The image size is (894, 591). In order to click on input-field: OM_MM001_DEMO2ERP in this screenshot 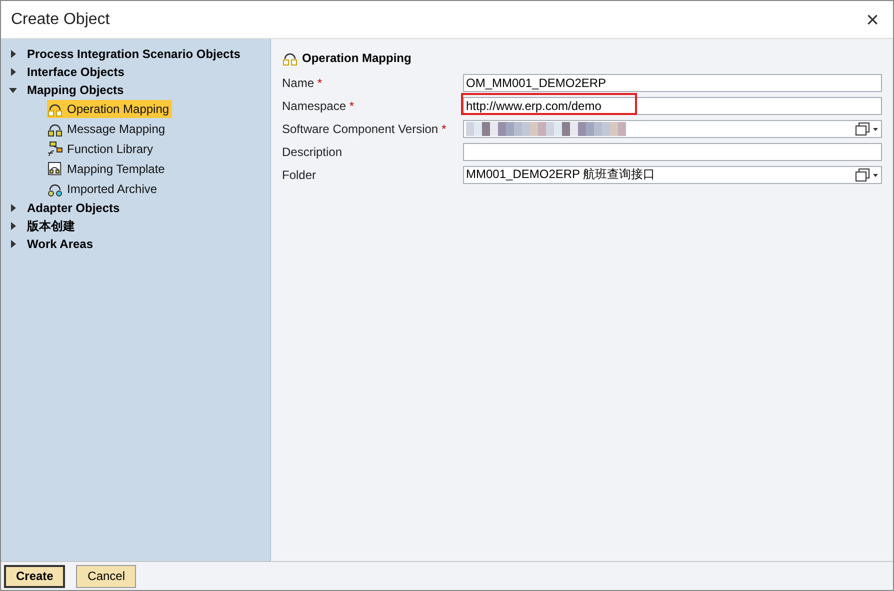, I will do `click(672, 83)`.